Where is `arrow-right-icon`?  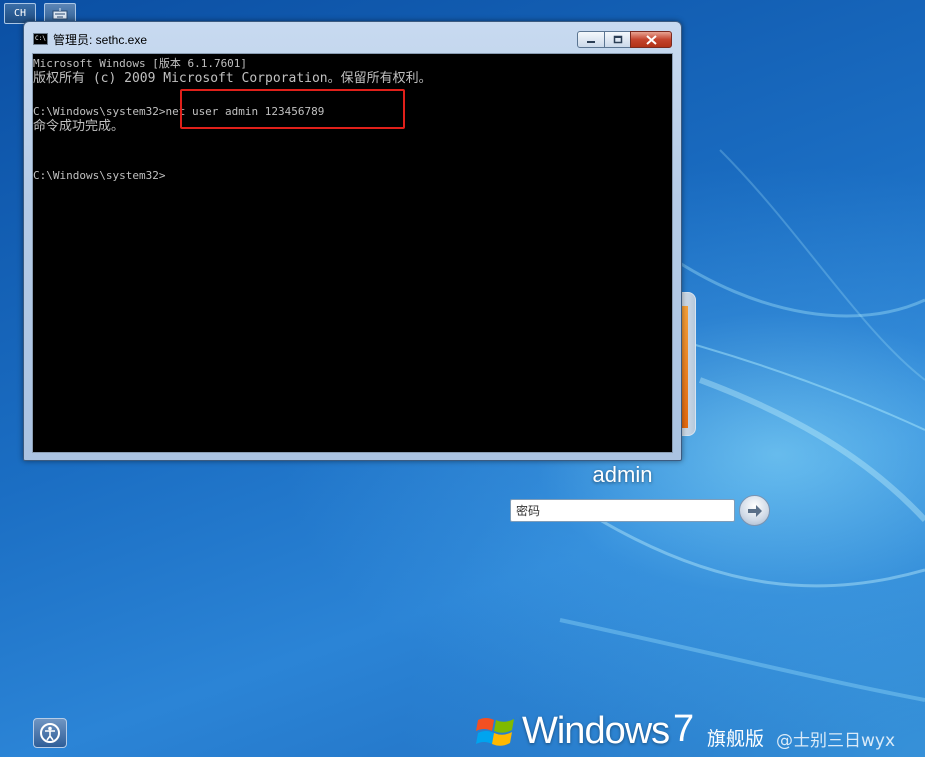
arrow-right-icon is located at coordinates (754, 510).